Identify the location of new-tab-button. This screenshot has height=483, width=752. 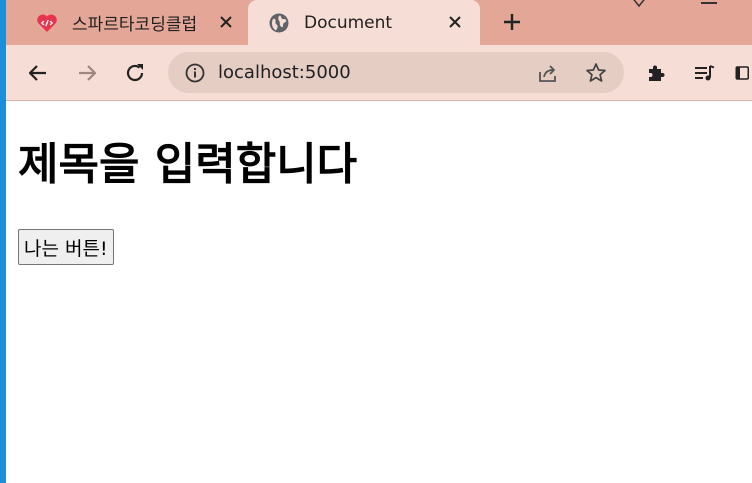
(512, 22).